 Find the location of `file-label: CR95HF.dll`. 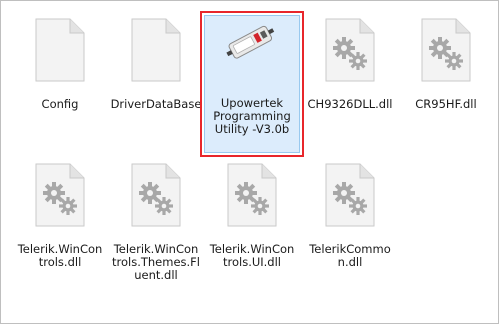

file-label: CR95HF.dll is located at coordinates (446, 104).